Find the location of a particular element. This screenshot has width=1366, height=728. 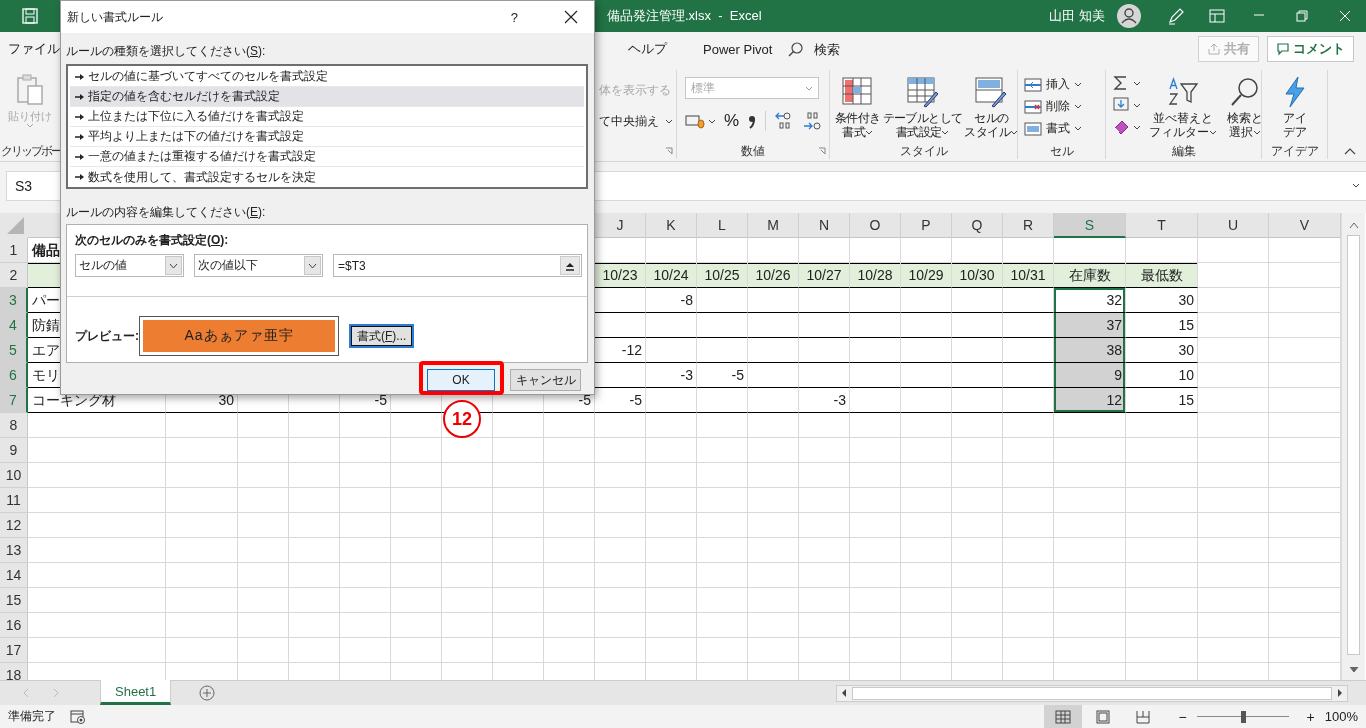

avatar-icon is located at coordinates (1129, 16).